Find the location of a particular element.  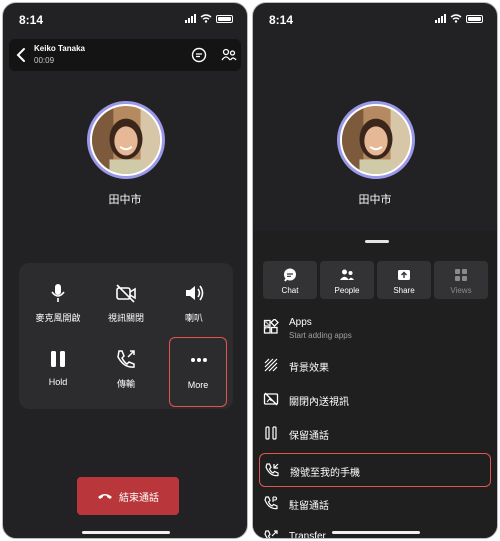

video-off-icon is located at coordinates (271, 399).